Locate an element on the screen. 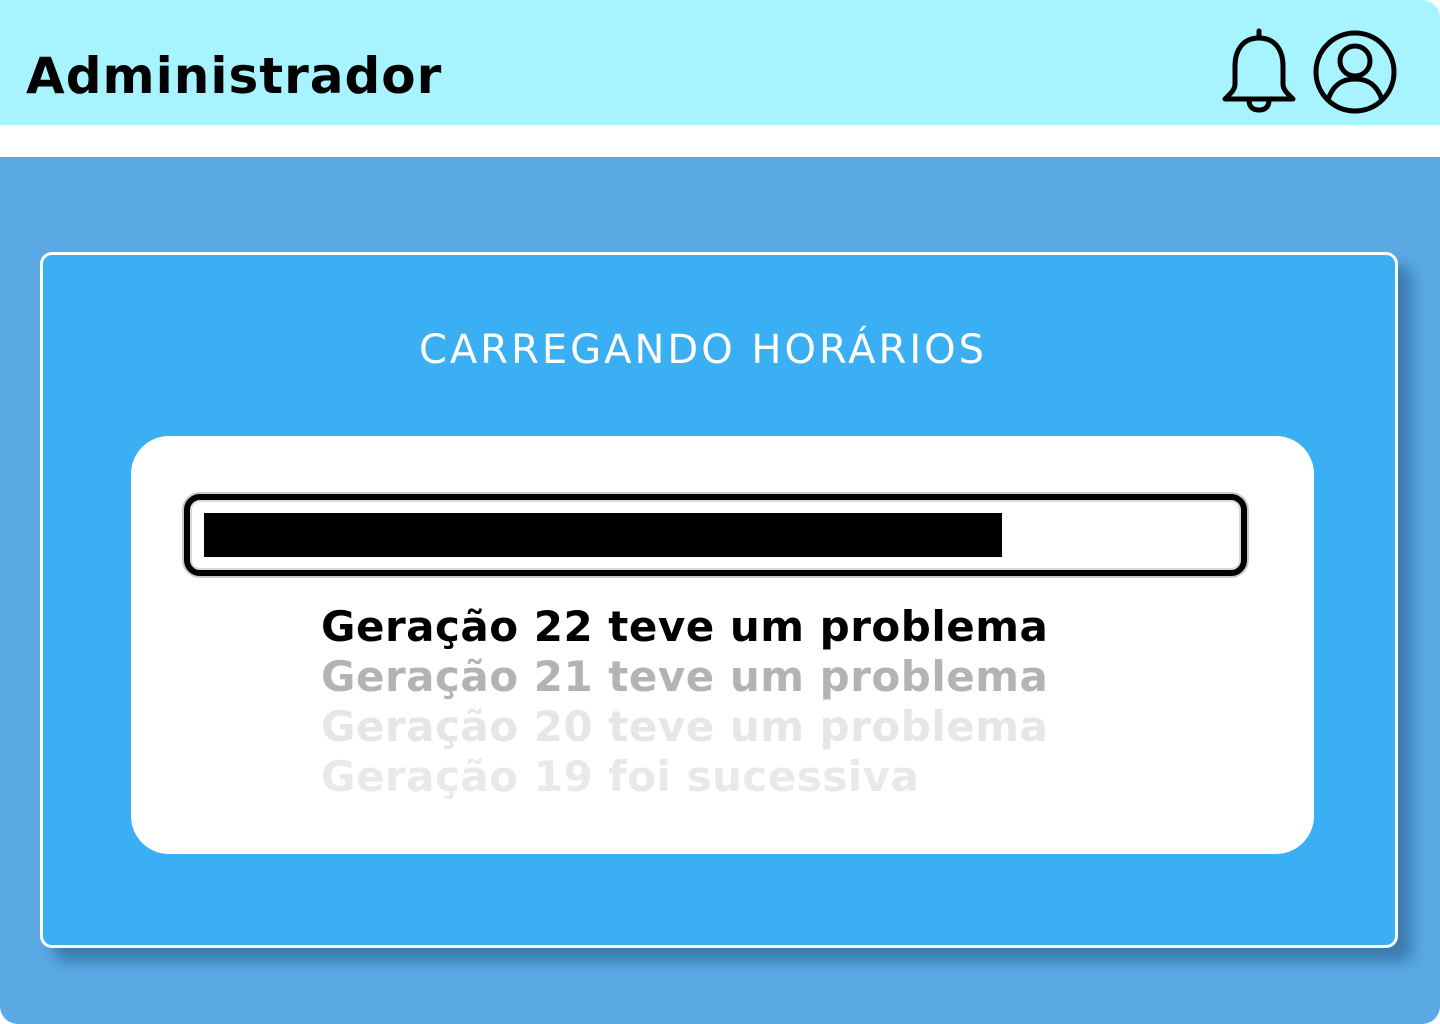 This screenshot has height=1024, width=1440. top-bar: Administrador is located at coordinates (720, 62).